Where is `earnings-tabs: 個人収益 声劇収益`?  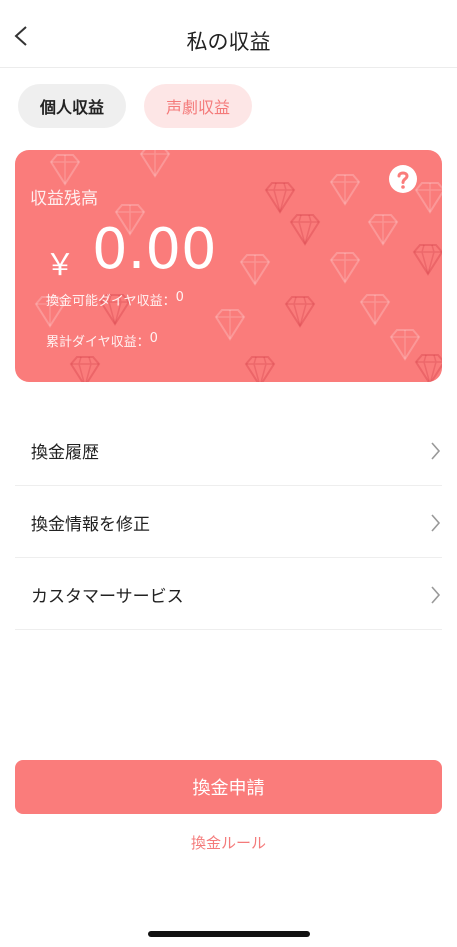
earnings-tabs: 個人収益 声劇収益 is located at coordinates (135, 106).